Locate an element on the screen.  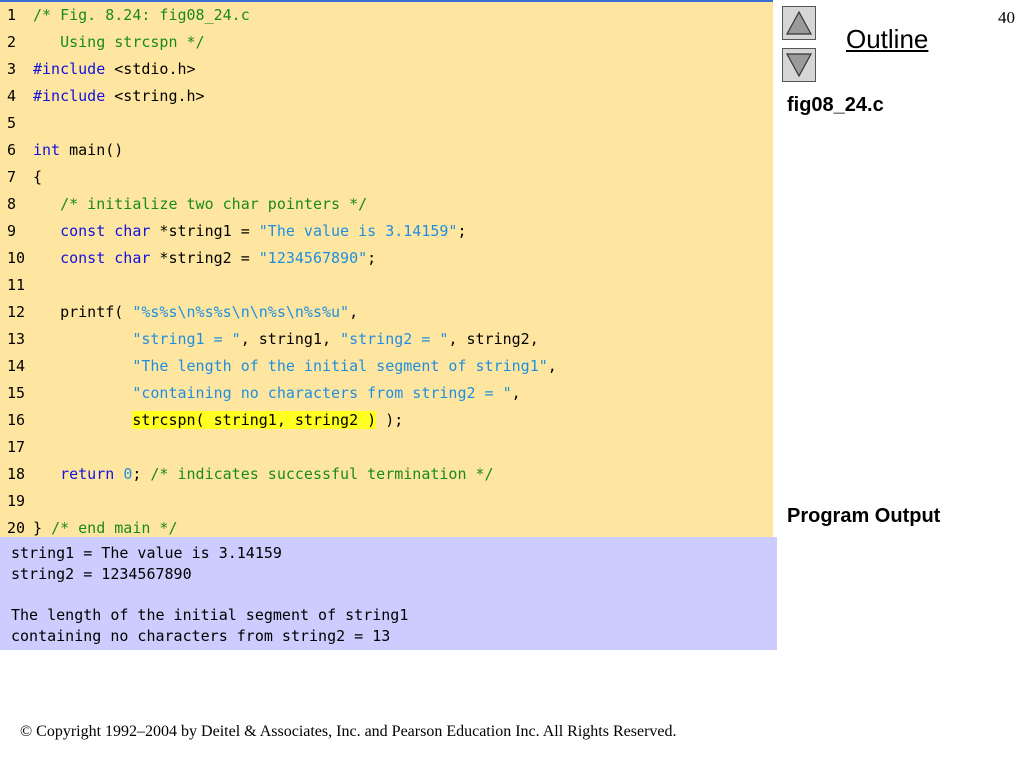
code-line: 12 printf( "%s%s\n%s%s\n\n%s\n%s%u", is located at coordinates (386, 312).